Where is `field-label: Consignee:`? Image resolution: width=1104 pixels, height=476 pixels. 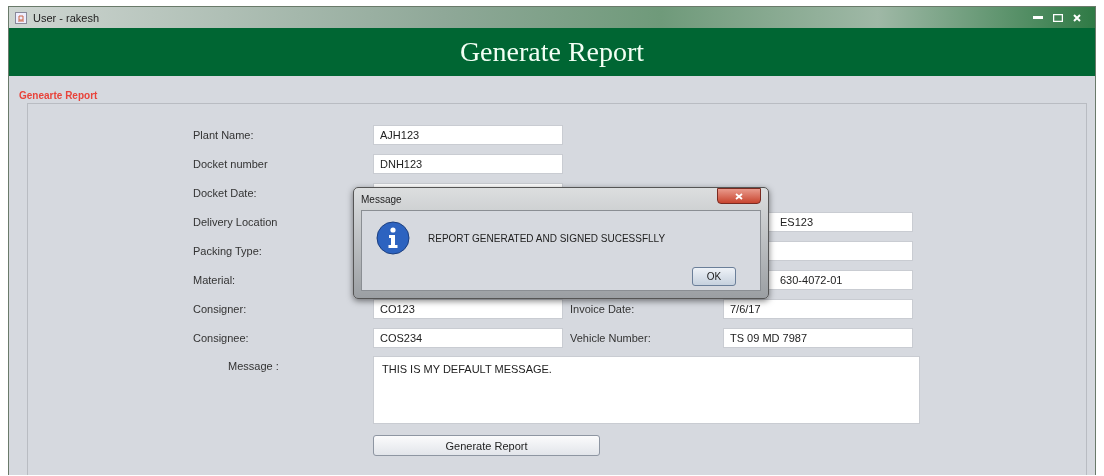 field-label: Consignee: is located at coordinates (221, 337).